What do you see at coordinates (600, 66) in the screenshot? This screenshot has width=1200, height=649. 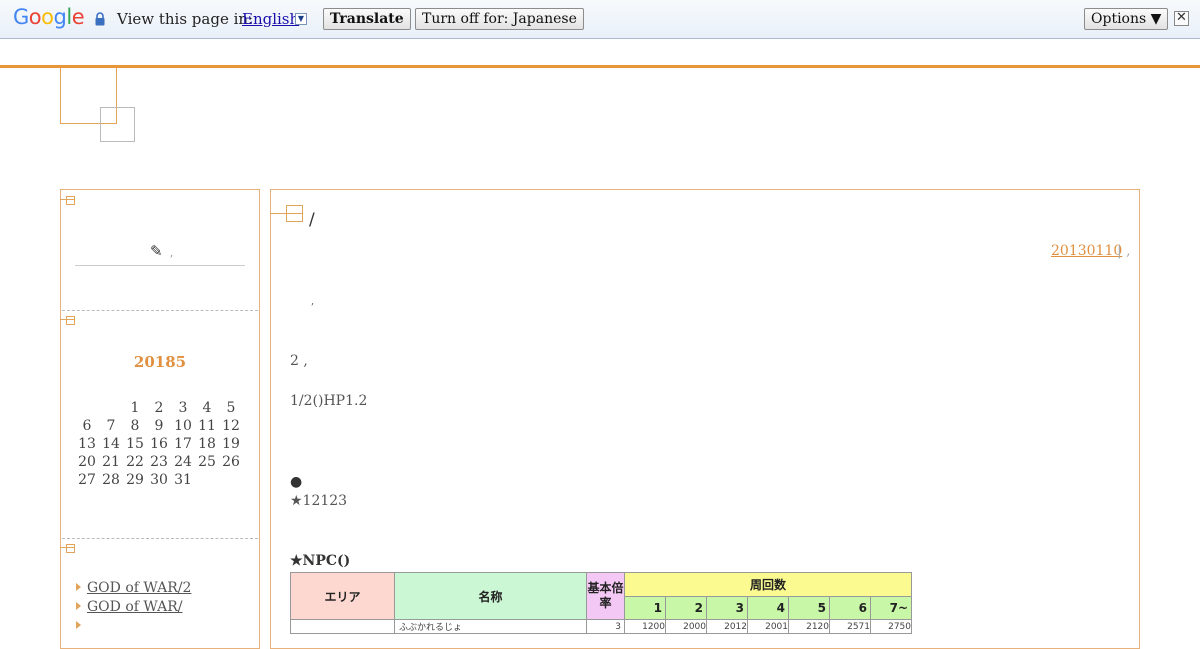 I see `header-rule` at bounding box center [600, 66].